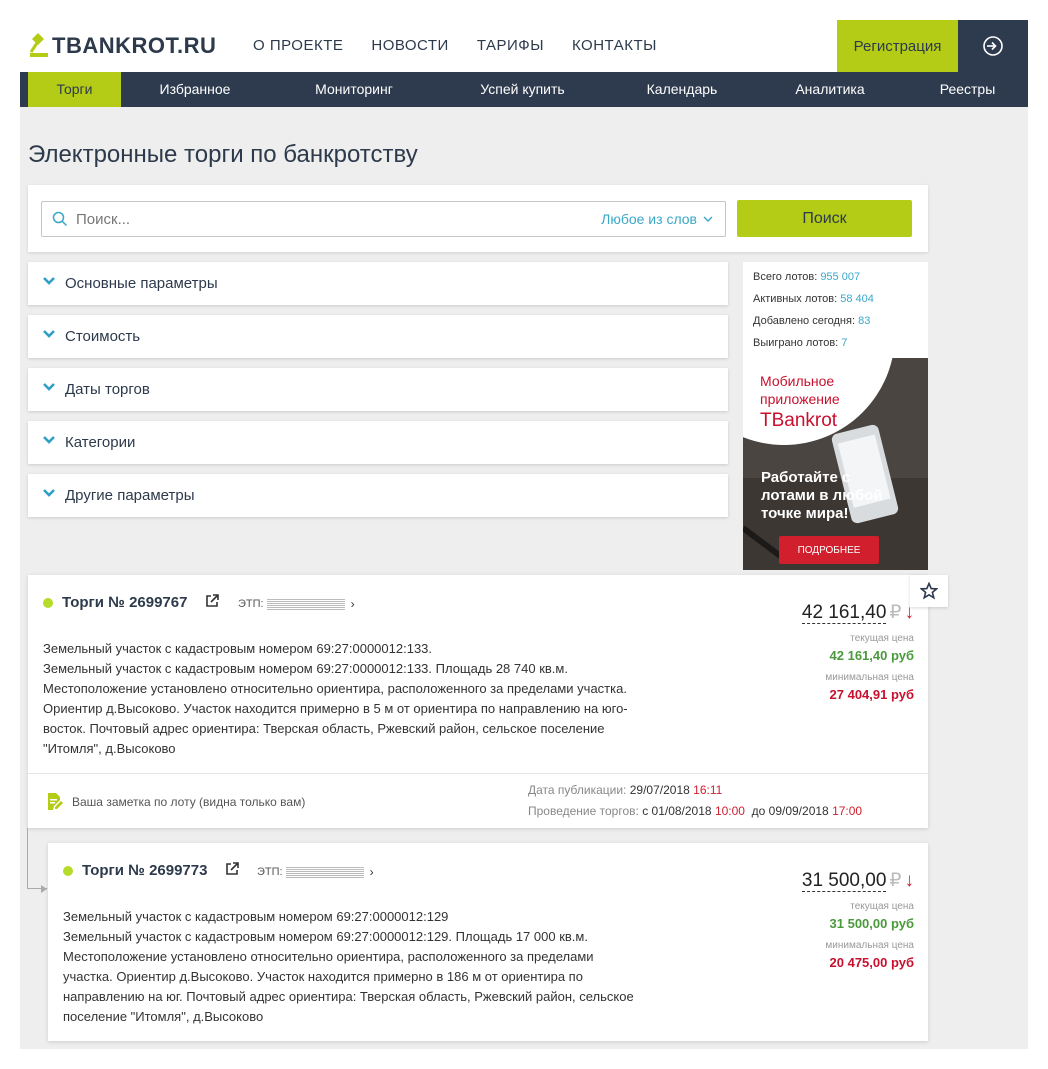 The image size is (1048, 1069). Describe the element at coordinates (967, 89) in the screenshot. I see `tab-registries: Реестры` at that location.